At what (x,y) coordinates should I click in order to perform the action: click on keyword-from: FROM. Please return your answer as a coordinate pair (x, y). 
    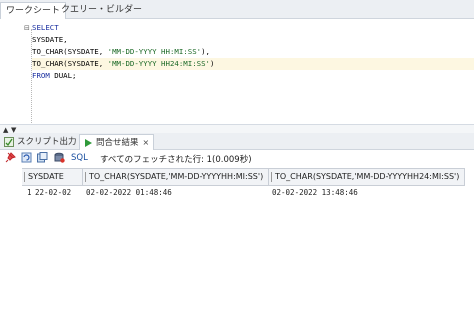
    Looking at the image, I should click on (41, 75).